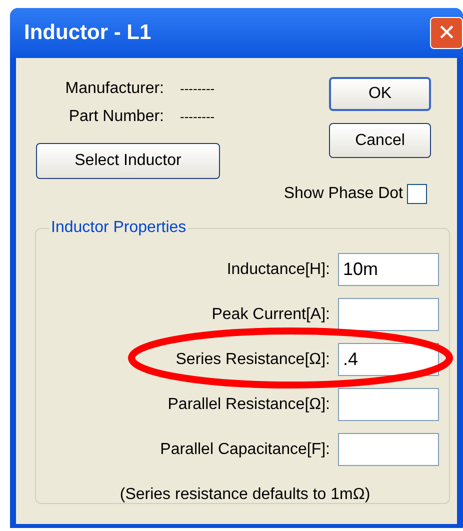  What do you see at coordinates (116, 117) in the screenshot?
I see `field-label: Part Number:` at bounding box center [116, 117].